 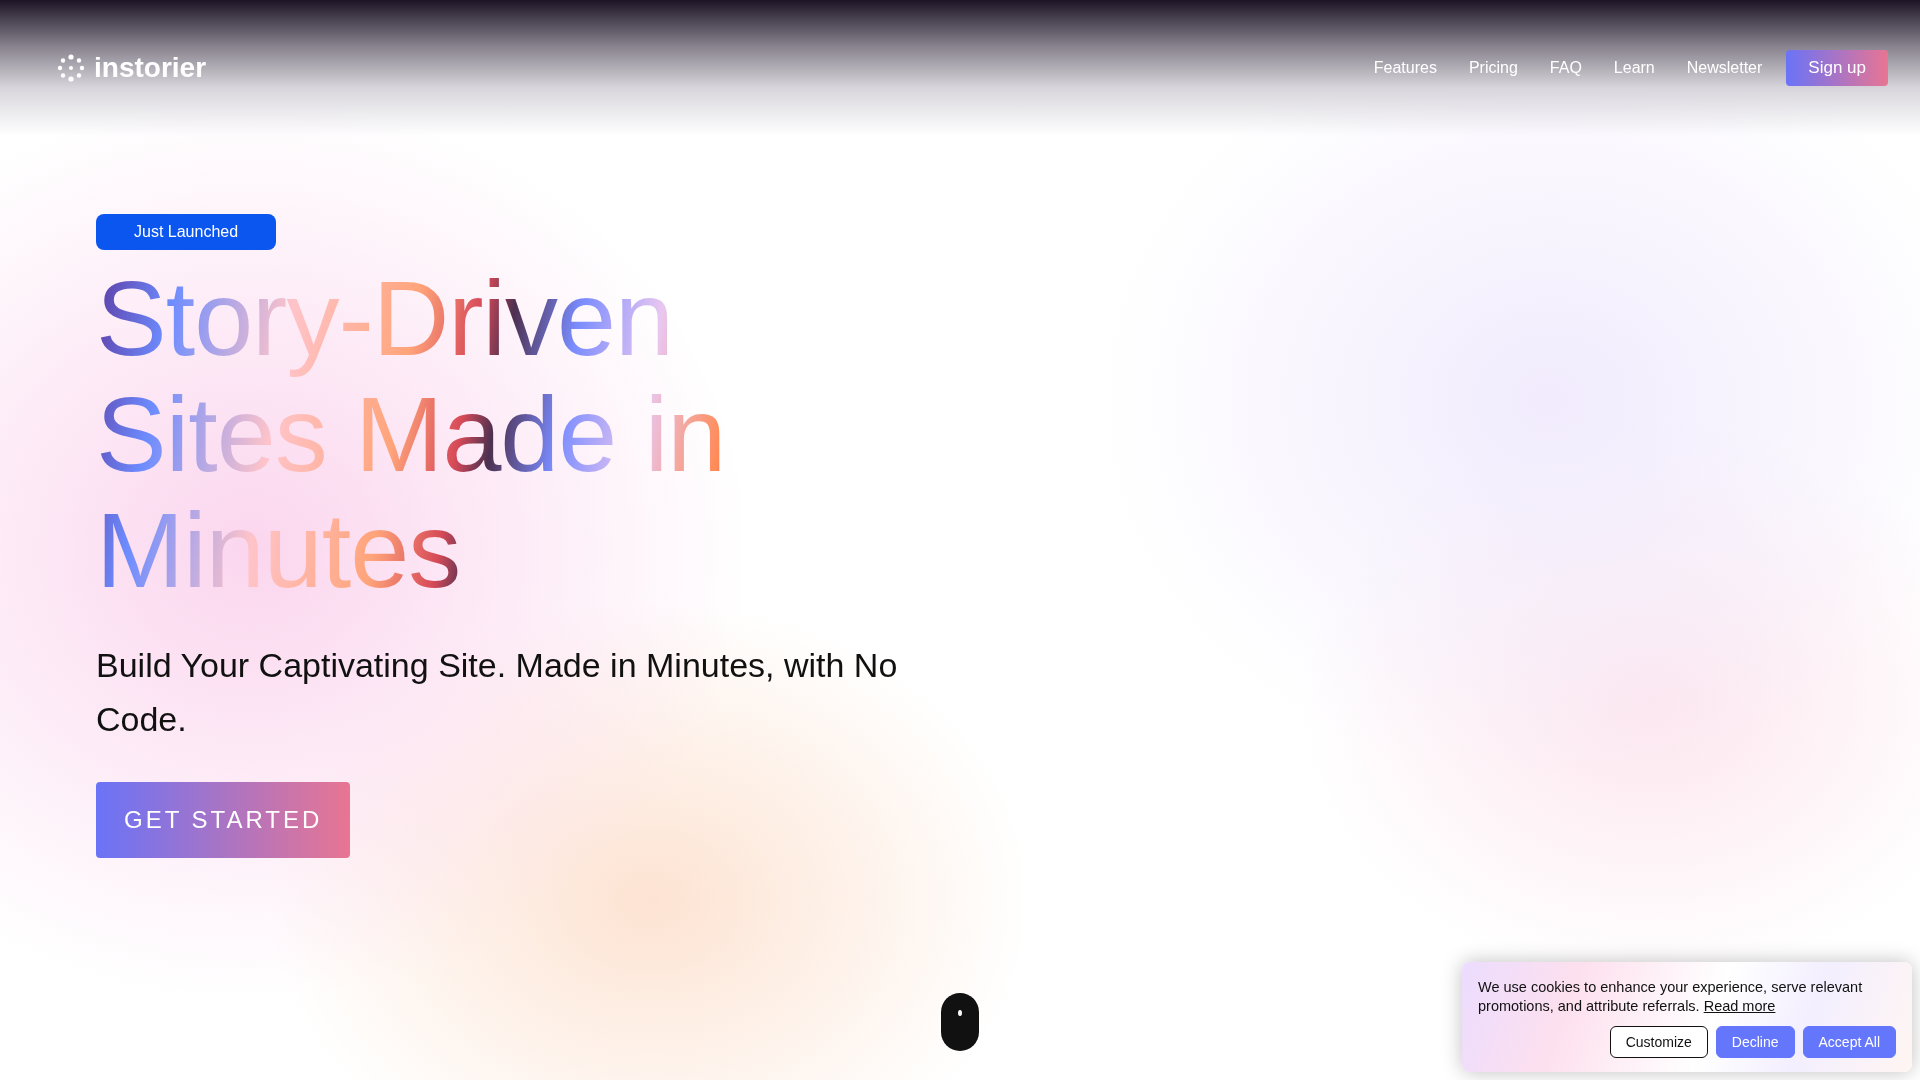 I want to click on launch-badge: Just Launched, so click(x=186, y=232).